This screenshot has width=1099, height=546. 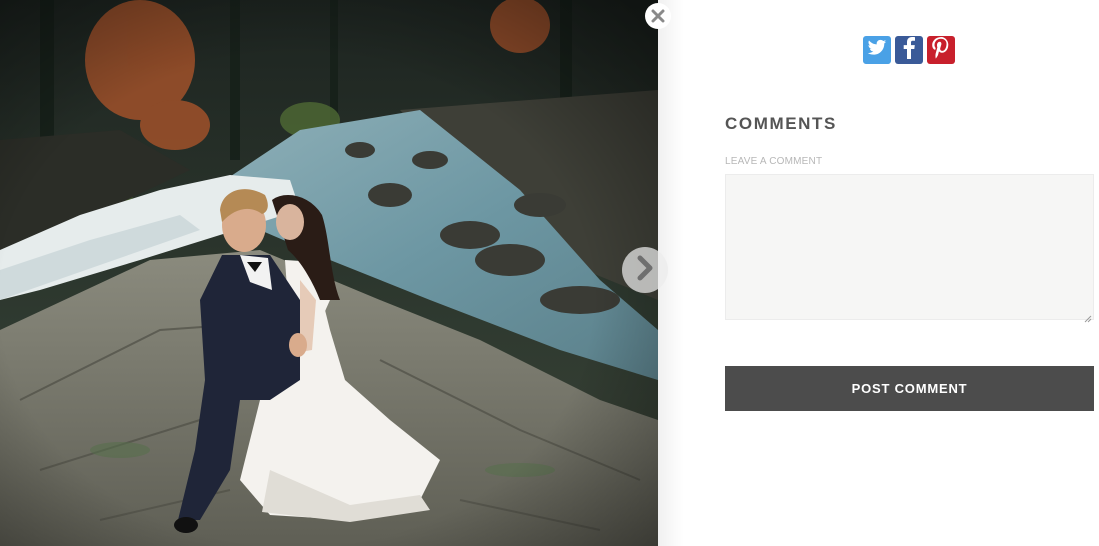 I want to click on facebook-share-button, so click(x=909, y=50).